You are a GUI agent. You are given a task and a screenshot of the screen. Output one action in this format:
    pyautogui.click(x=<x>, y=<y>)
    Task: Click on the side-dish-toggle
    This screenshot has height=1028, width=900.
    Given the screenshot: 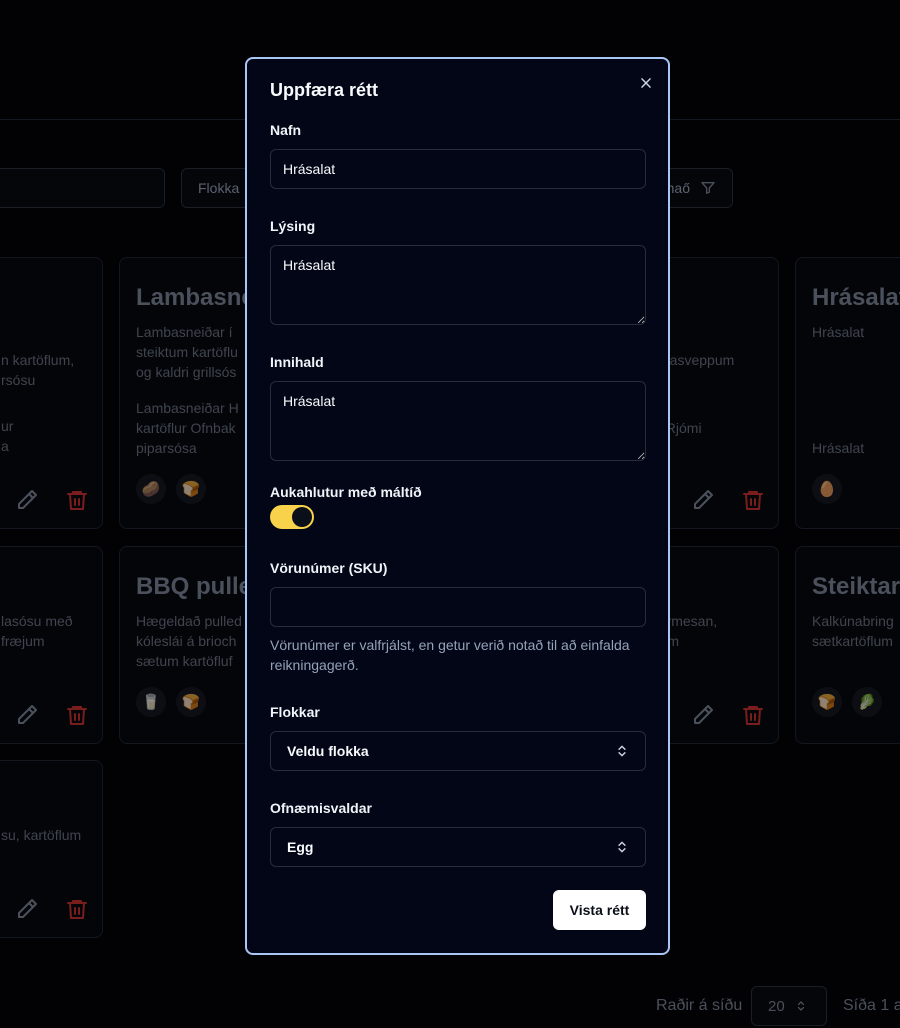 What is the action you would take?
    pyautogui.click(x=292, y=517)
    